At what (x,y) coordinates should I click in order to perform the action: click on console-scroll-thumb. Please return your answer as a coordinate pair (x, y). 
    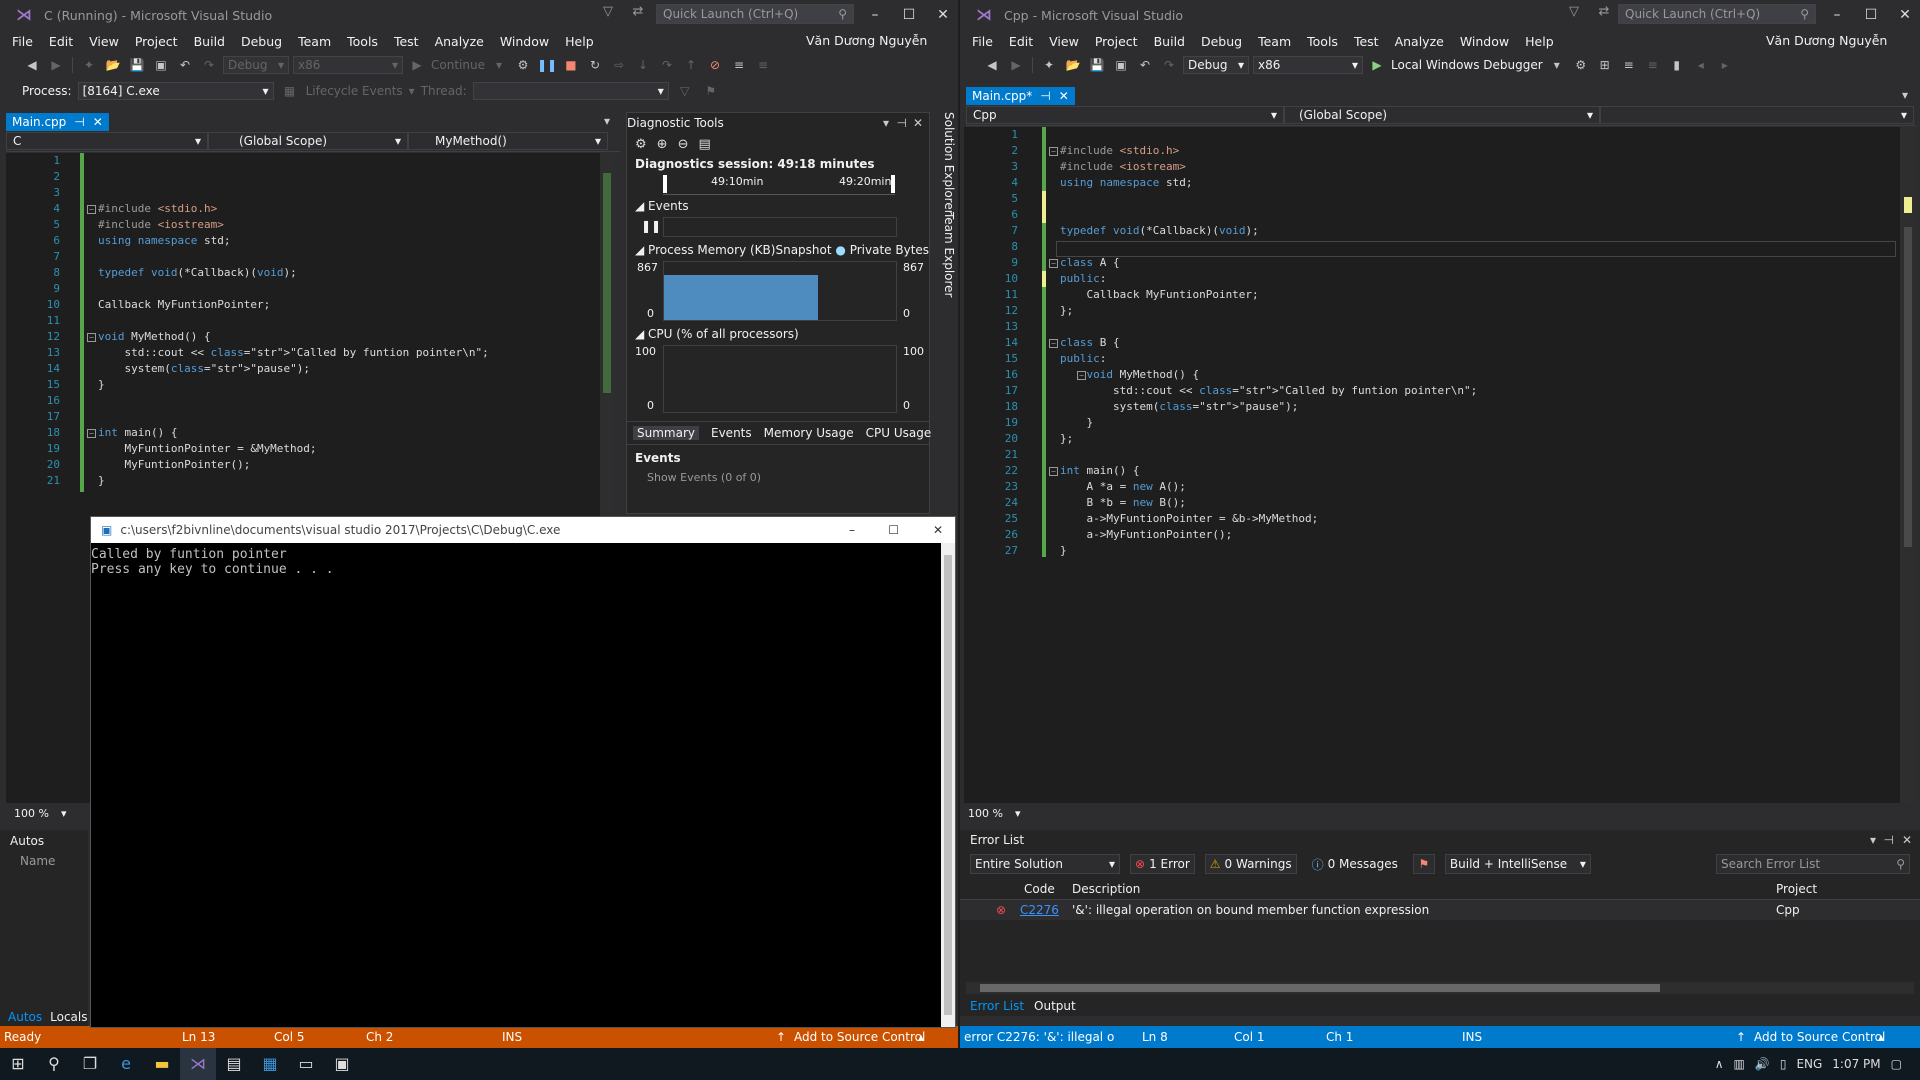
    Looking at the image, I should click on (948, 785).